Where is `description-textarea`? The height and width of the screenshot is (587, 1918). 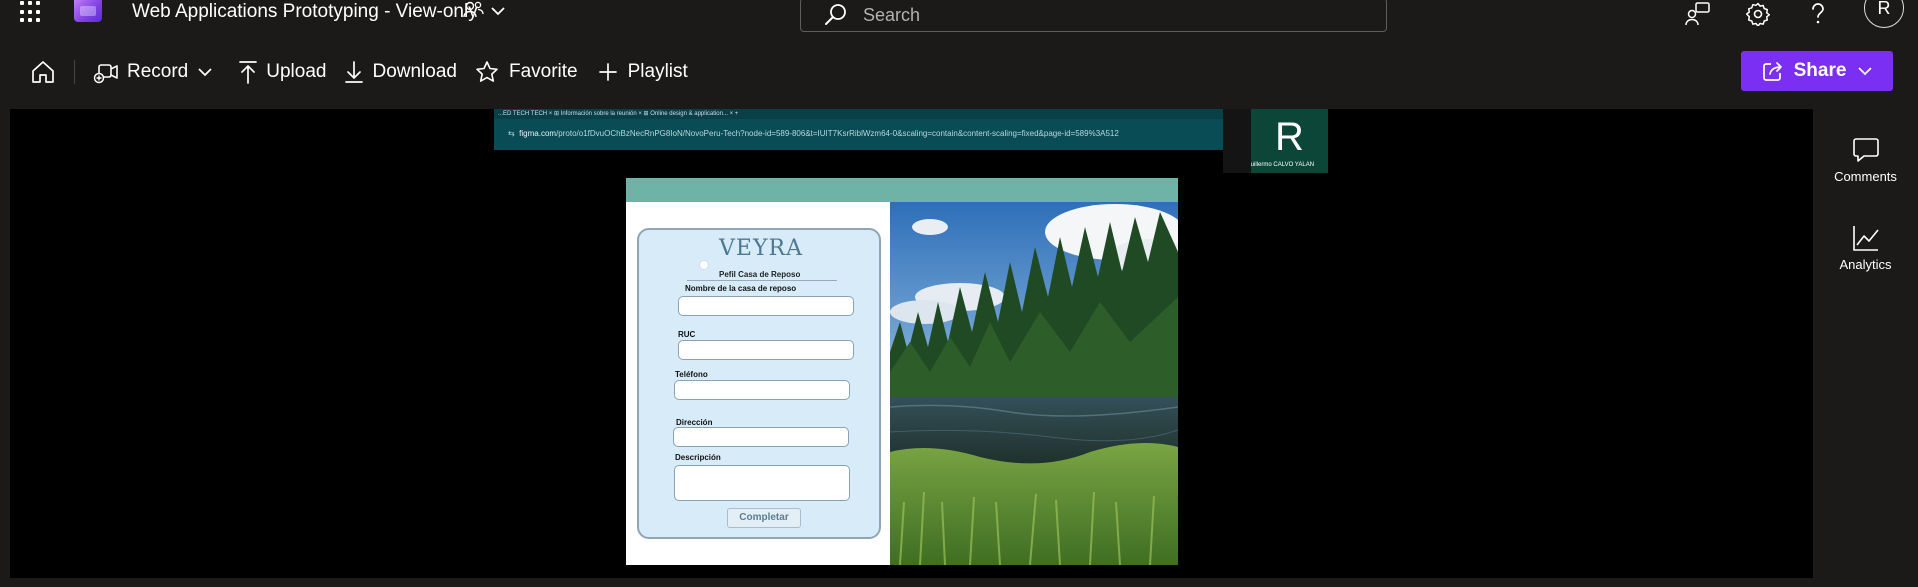
description-textarea is located at coordinates (762, 483).